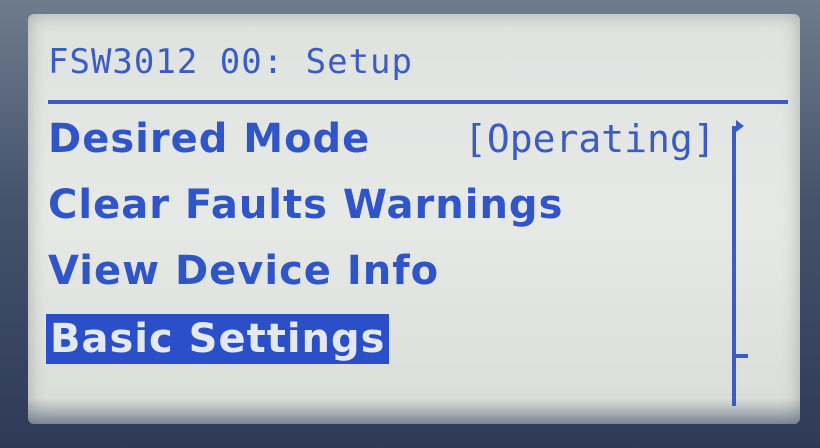  Describe the element at coordinates (740, 356) in the screenshot. I see `scrollbar-position-marker` at that location.